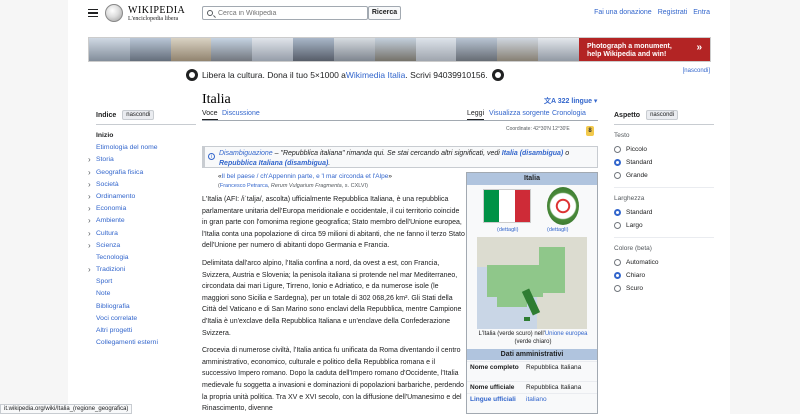 This screenshot has width=800, height=414. What do you see at coordinates (532, 283) in the screenshot?
I see `location-map` at bounding box center [532, 283].